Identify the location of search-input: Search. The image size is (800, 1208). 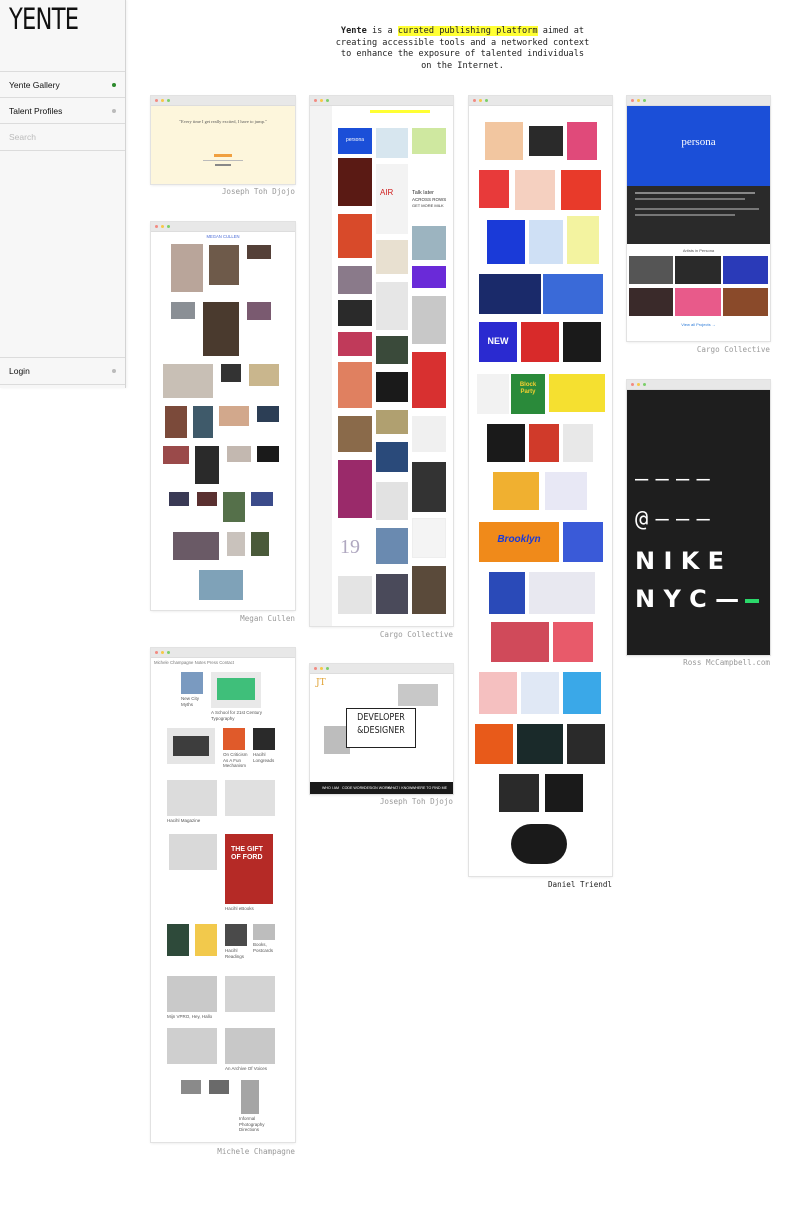
(22, 137).